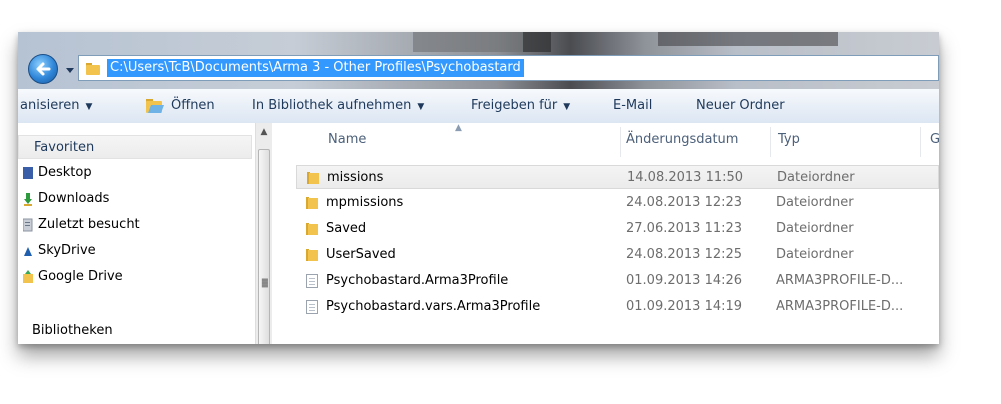  I want to click on sort-ascending-icon: ▲, so click(458, 128).